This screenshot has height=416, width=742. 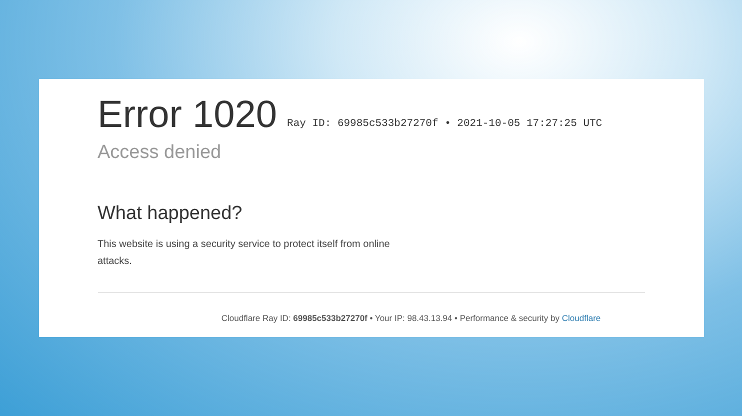 I want to click on error-subtitle: Access denied, so click(x=160, y=153).